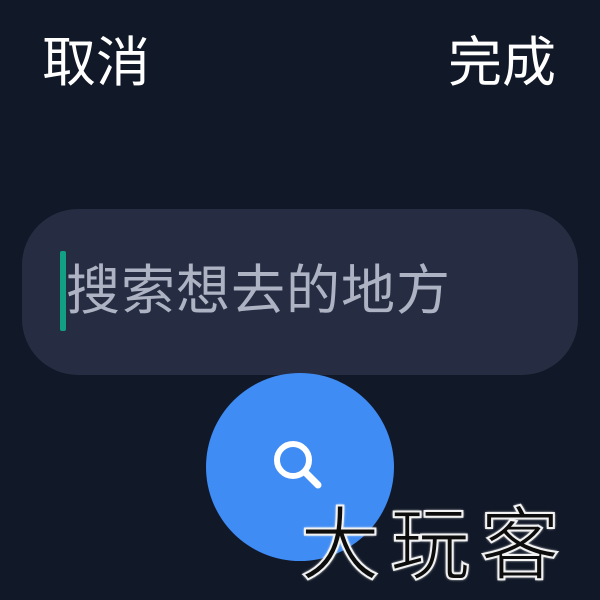  I want to click on search-icon, so click(298, 465).